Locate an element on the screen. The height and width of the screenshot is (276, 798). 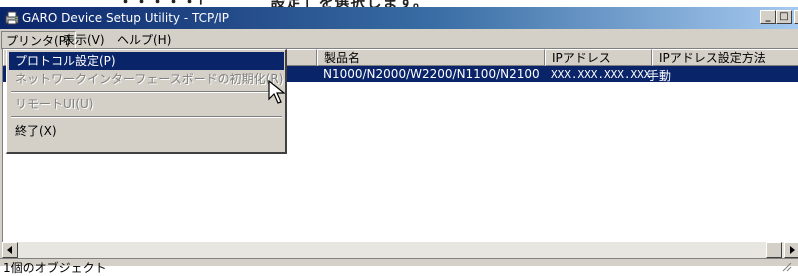
status-text: 1個のオブジェクト is located at coordinates (55, 268).